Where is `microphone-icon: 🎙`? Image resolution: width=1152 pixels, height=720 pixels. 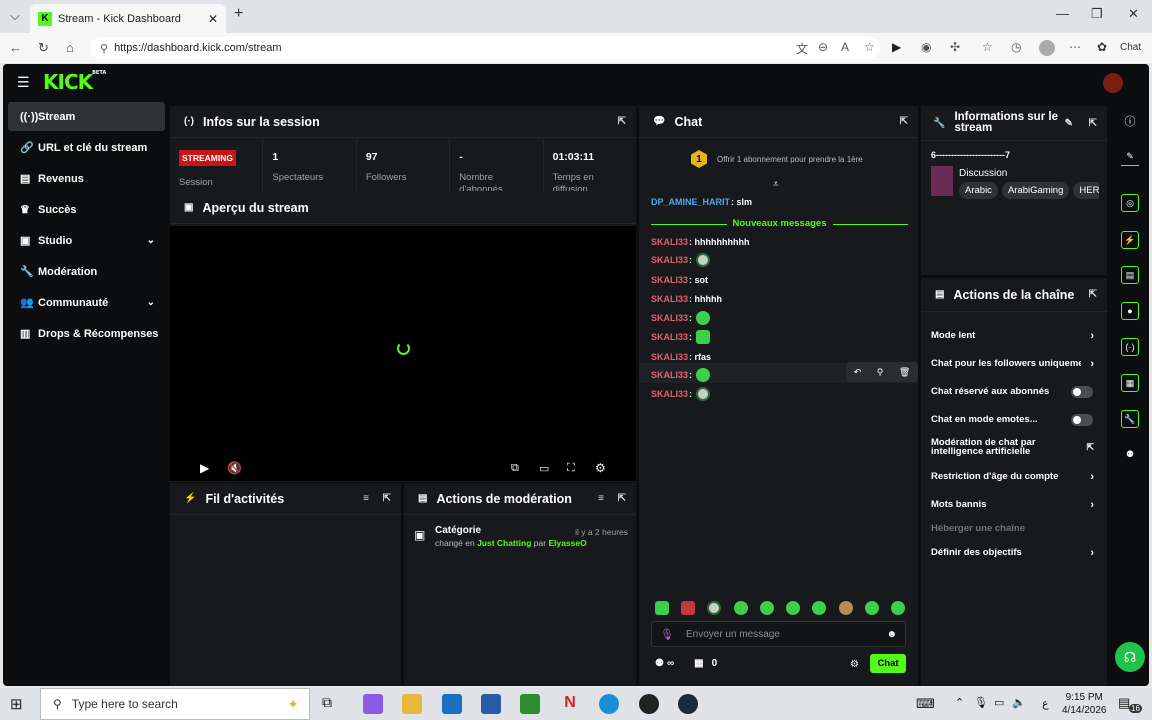 microphone-icon: 🎙 is located at coordinates (667, 634).